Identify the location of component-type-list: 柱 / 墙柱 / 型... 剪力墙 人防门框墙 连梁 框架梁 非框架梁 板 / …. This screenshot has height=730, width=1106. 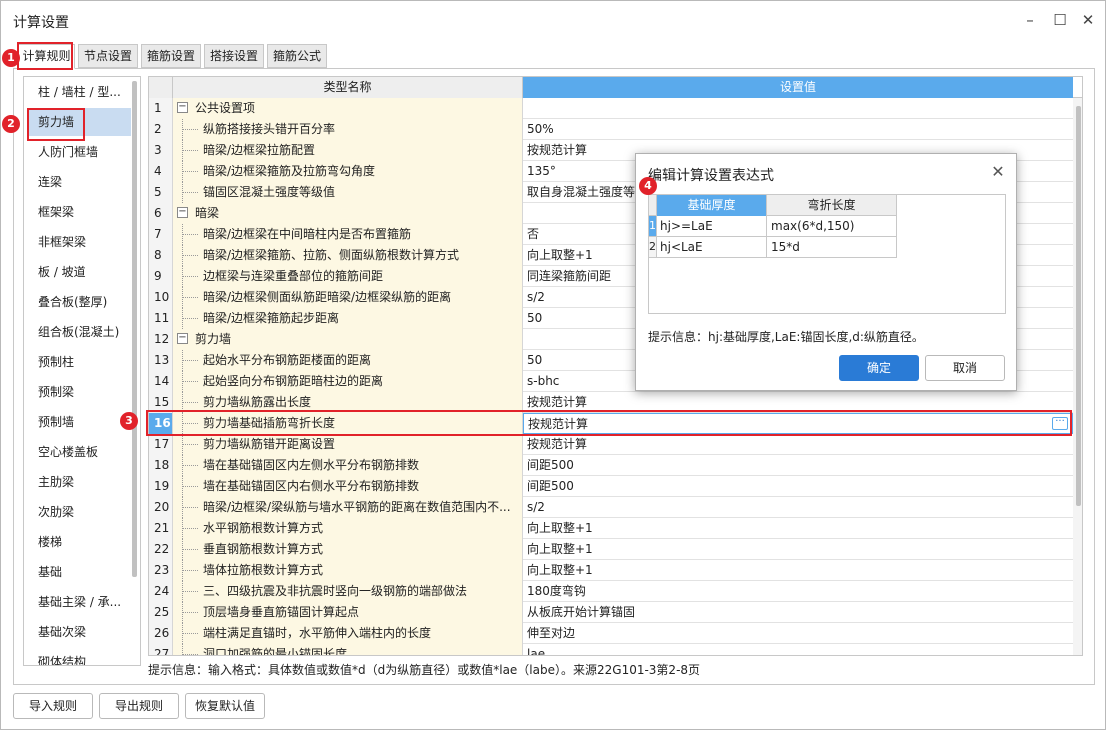
(82, 371).